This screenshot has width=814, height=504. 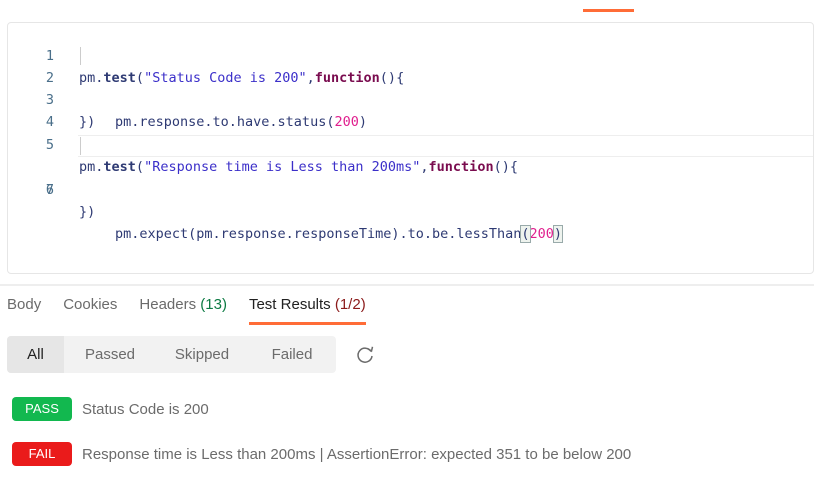 I want to click on fail-badge: FAIL, so click(x=42, y=454).